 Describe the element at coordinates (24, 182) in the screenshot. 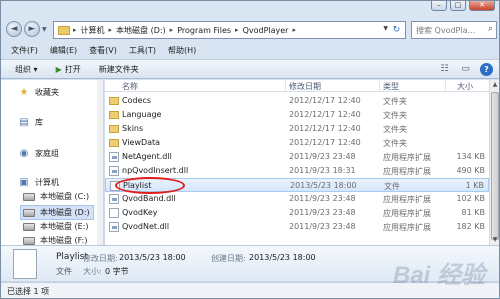

I see `computer-icon: ▣` at that location.